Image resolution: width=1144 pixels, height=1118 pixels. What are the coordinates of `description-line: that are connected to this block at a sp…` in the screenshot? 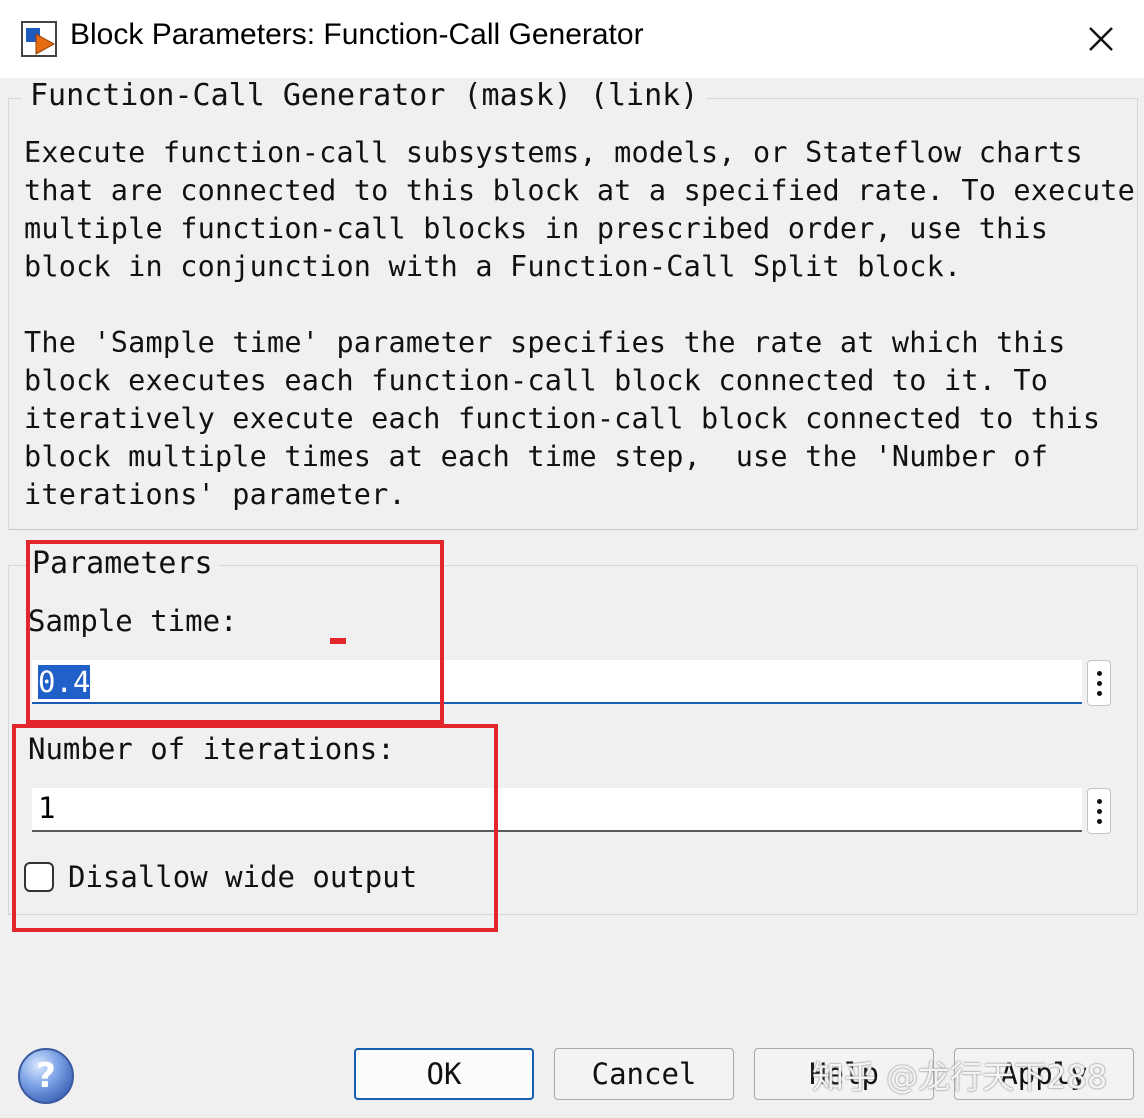 It's located at (579, 190).